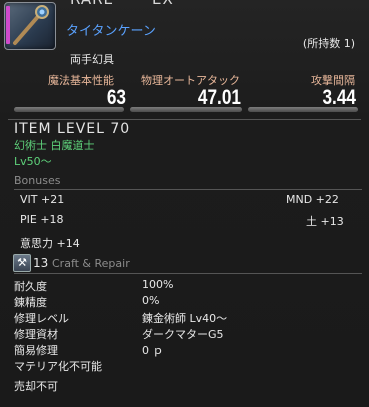 The height and width of the screenshot is (407, 369). I want to click on rarity-label: RARE, so click(92, 4).